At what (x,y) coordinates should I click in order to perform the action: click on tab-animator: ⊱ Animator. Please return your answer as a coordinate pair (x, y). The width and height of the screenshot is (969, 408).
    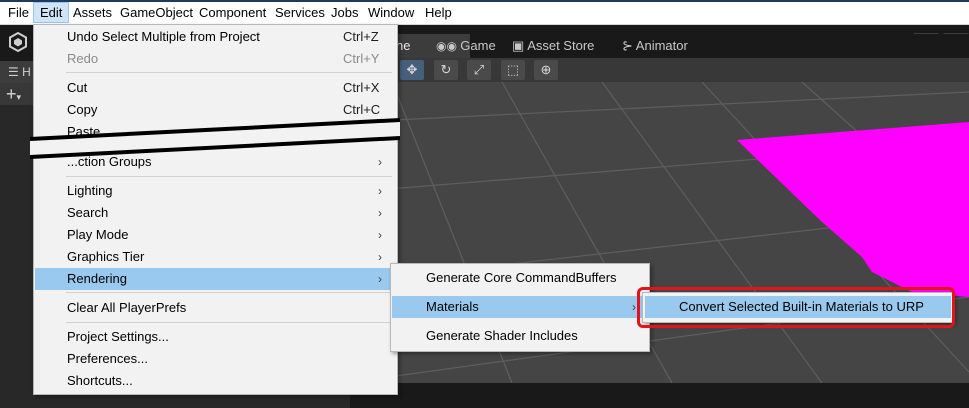
    Looking at the image, I should click on (655, 46).